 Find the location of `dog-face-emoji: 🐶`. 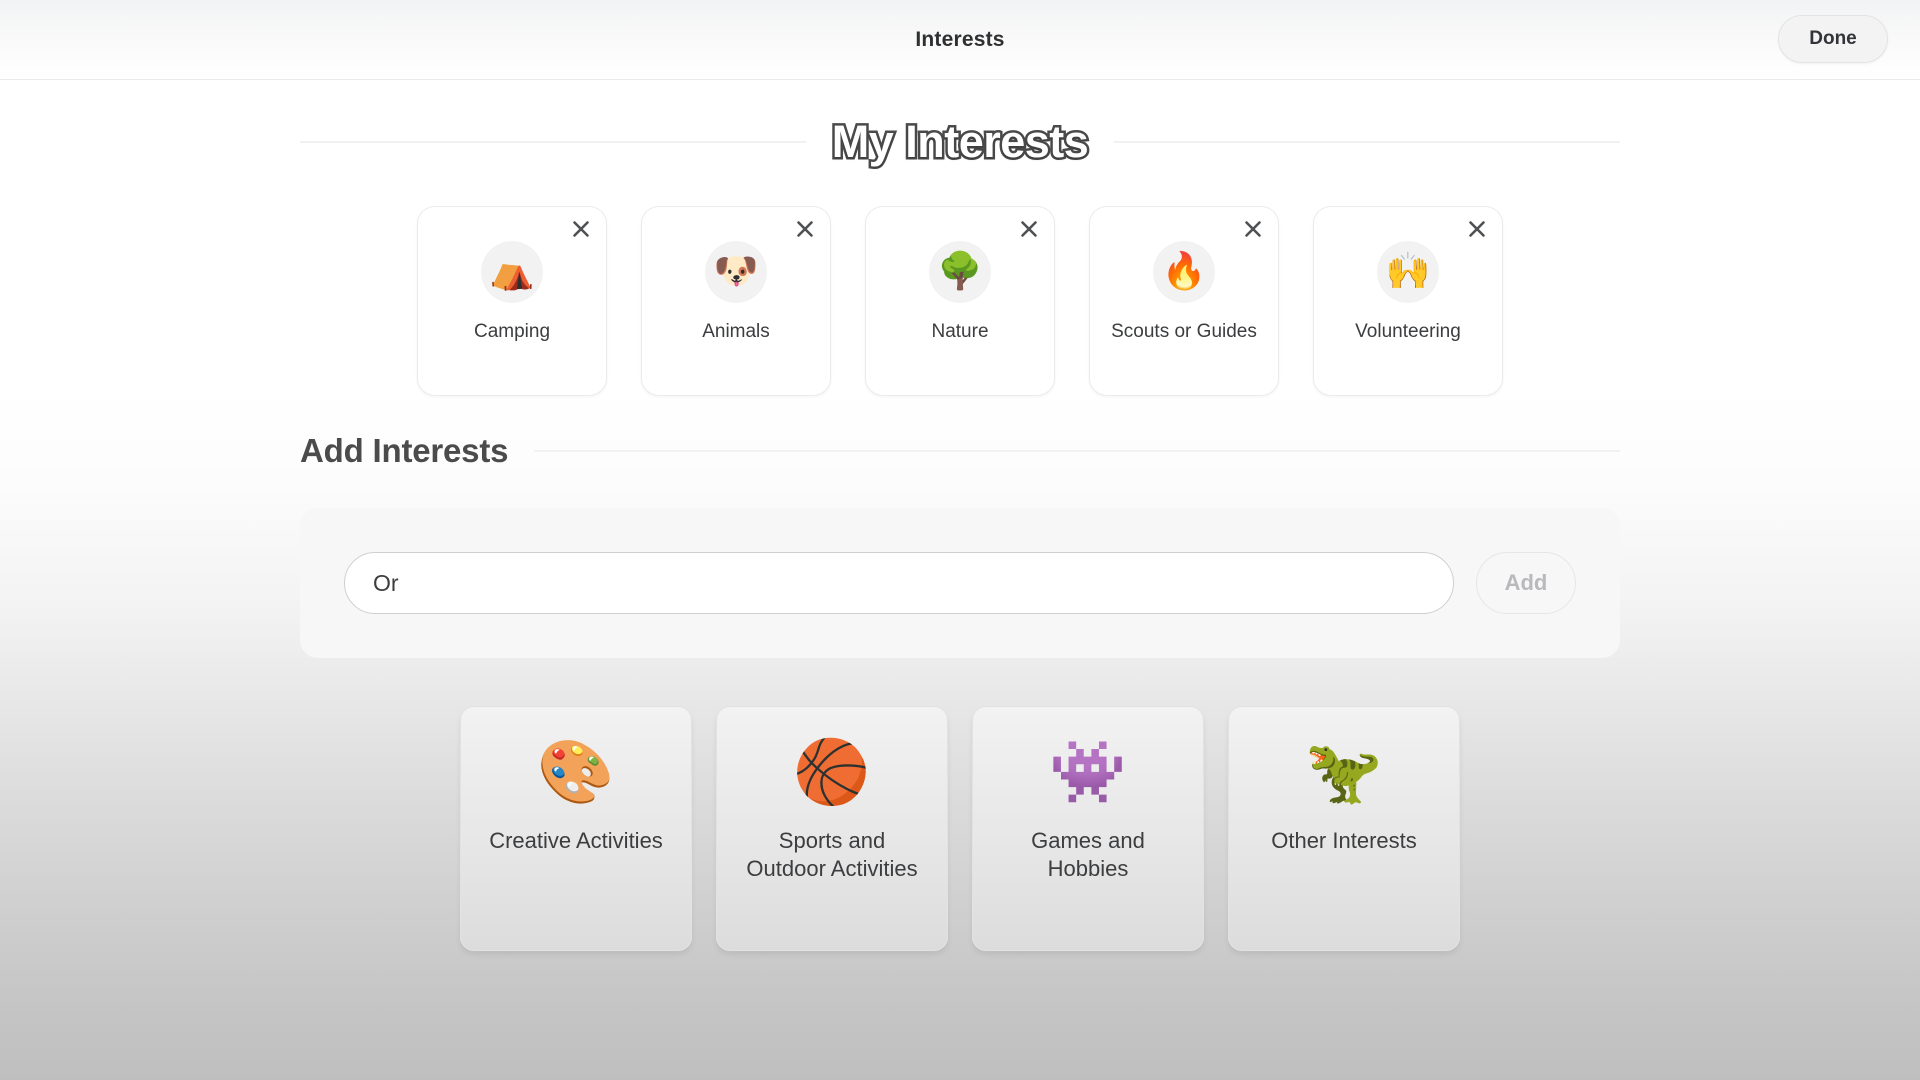

dog-face-emoji: 🐶 is located at coordinates (736, 272).